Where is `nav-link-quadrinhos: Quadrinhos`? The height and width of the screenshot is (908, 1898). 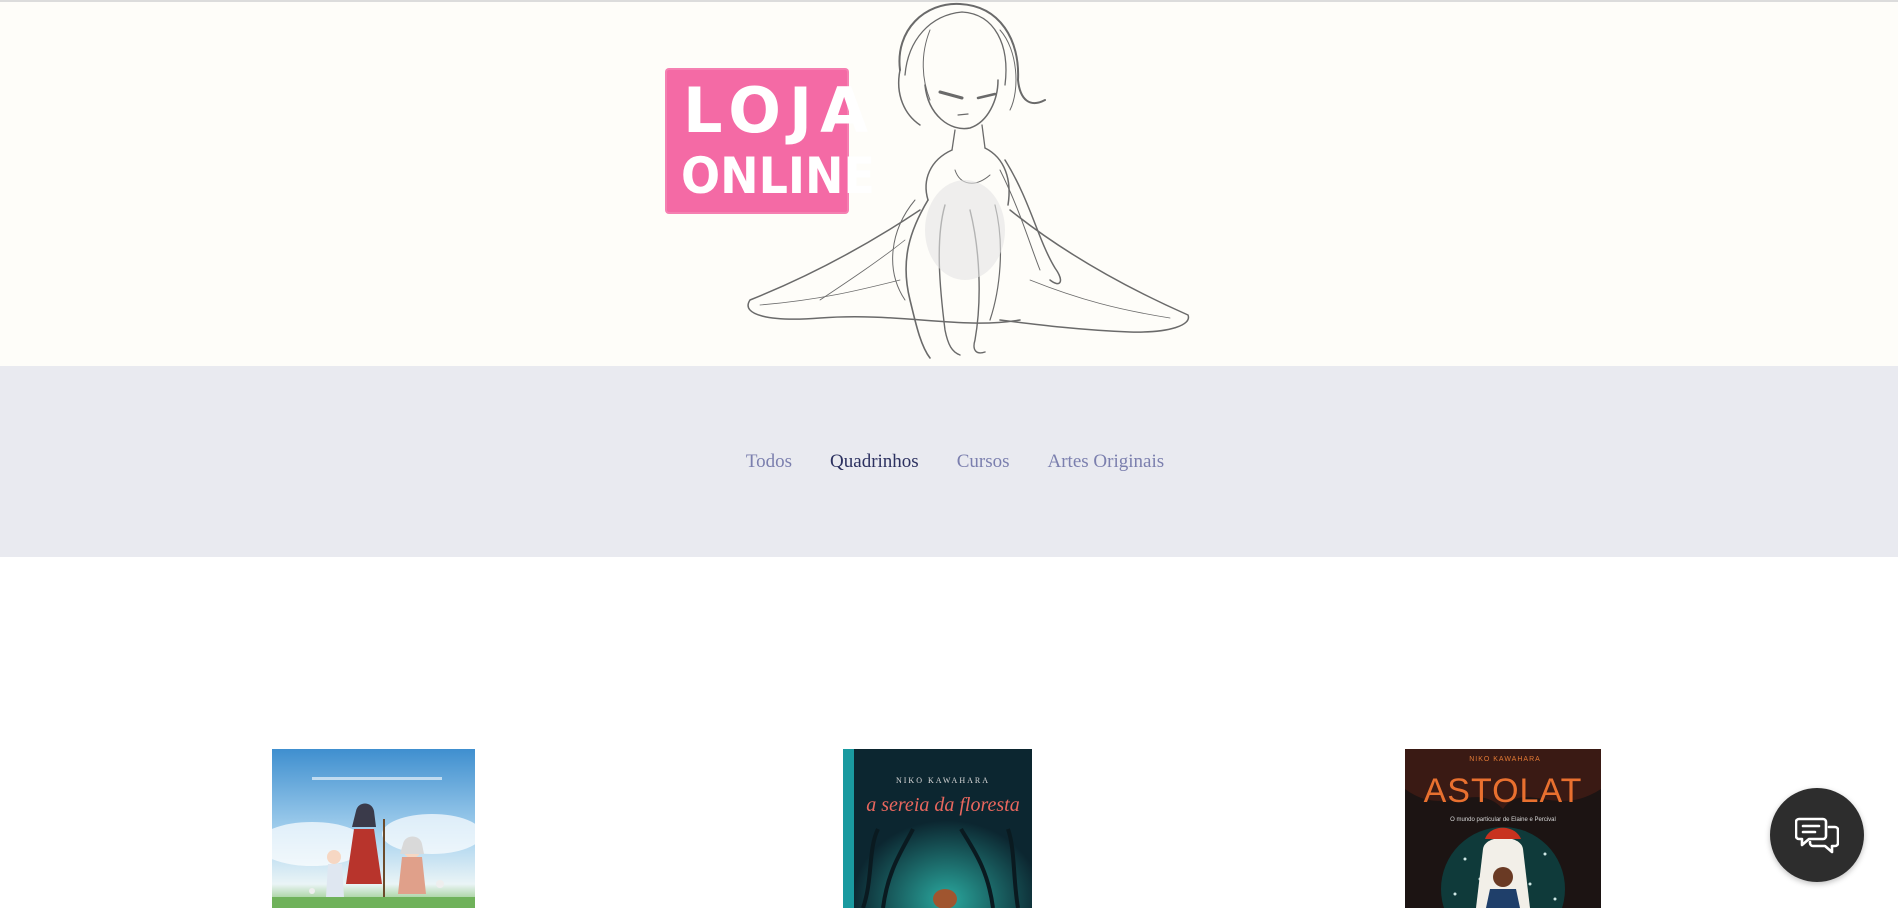 nav-link-quadrinhos: Quadrinhos is located at coordinates (874, 462).